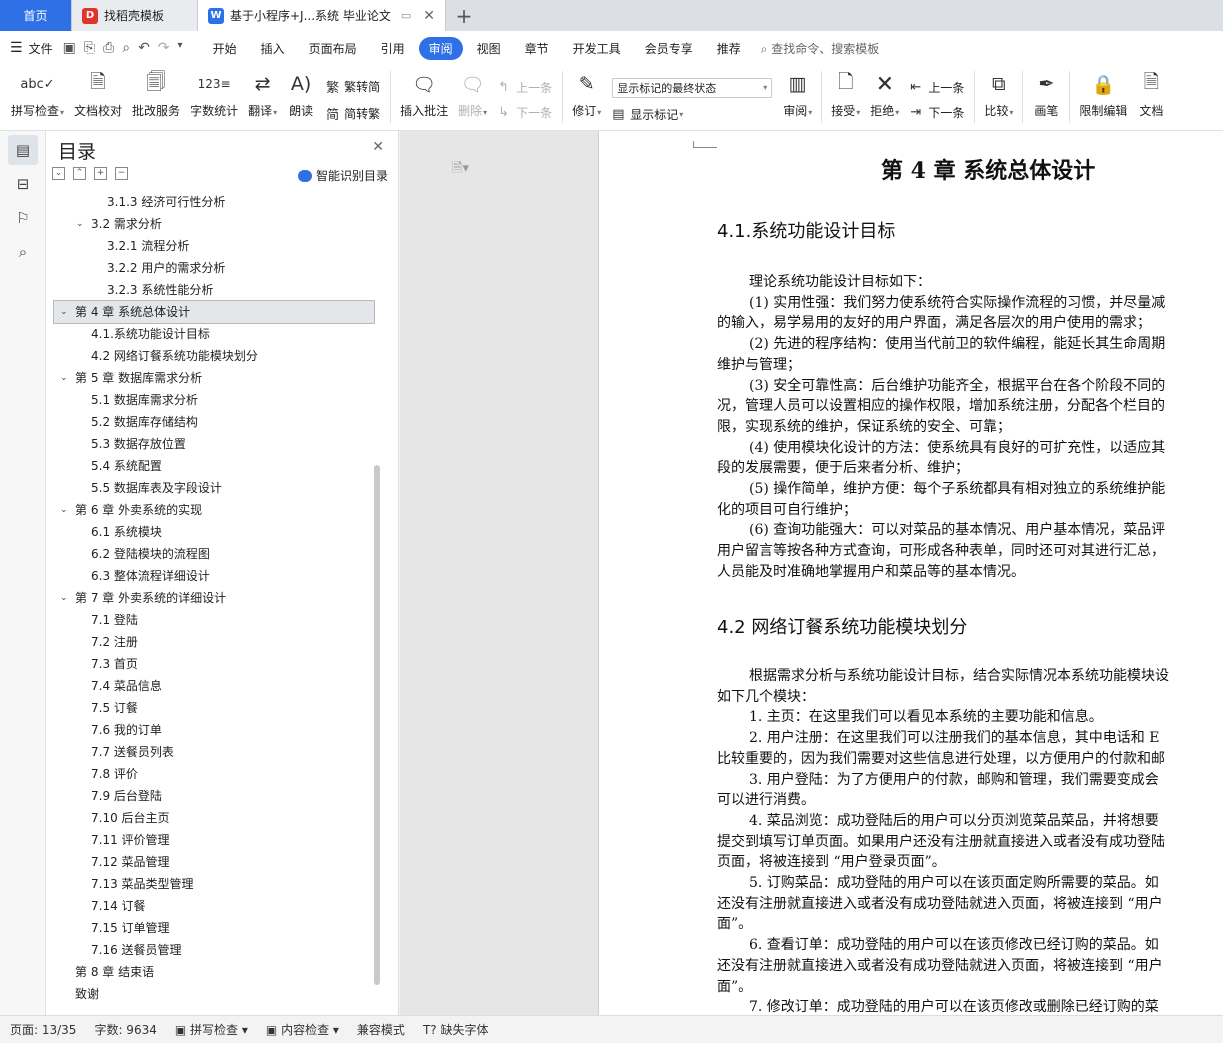 The height and width of the screenshot is (1043, 1223). I want to click on toc-item: 7.14 订餐, so click(216, 906).